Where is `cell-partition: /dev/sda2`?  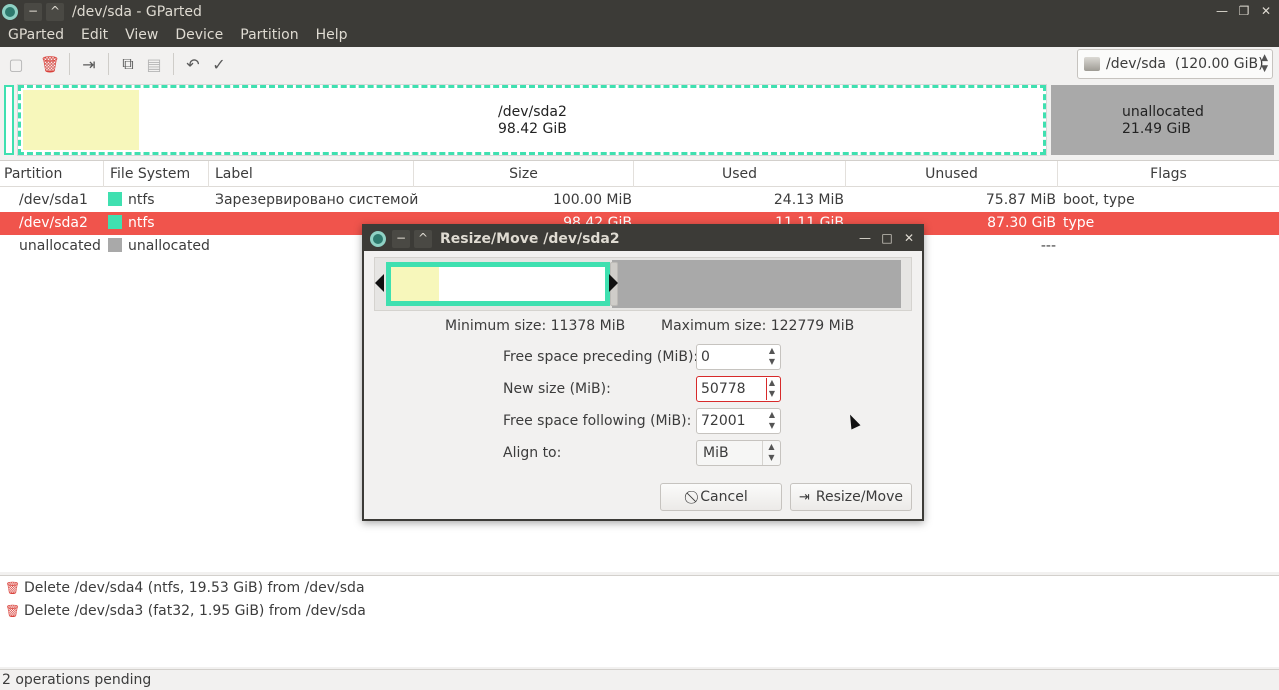 cell-partition: /dev/sda2 is located at coordinates (53, 223).